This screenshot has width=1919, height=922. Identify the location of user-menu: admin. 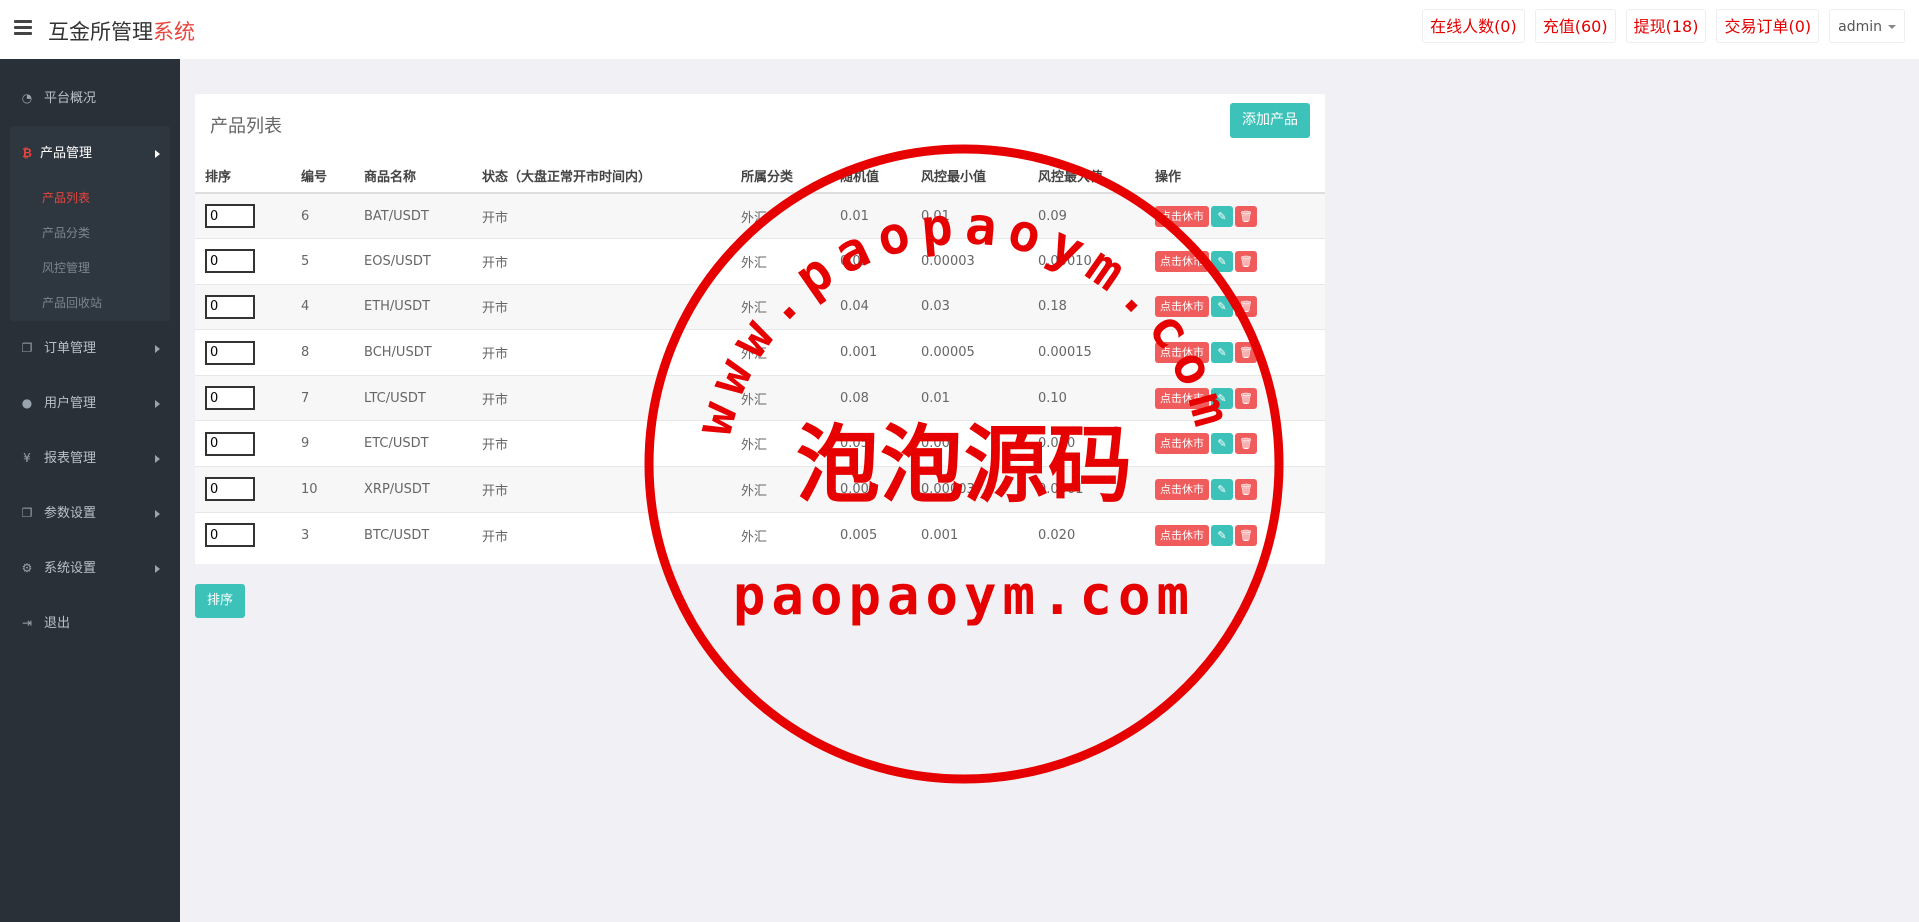
(1867, 26).